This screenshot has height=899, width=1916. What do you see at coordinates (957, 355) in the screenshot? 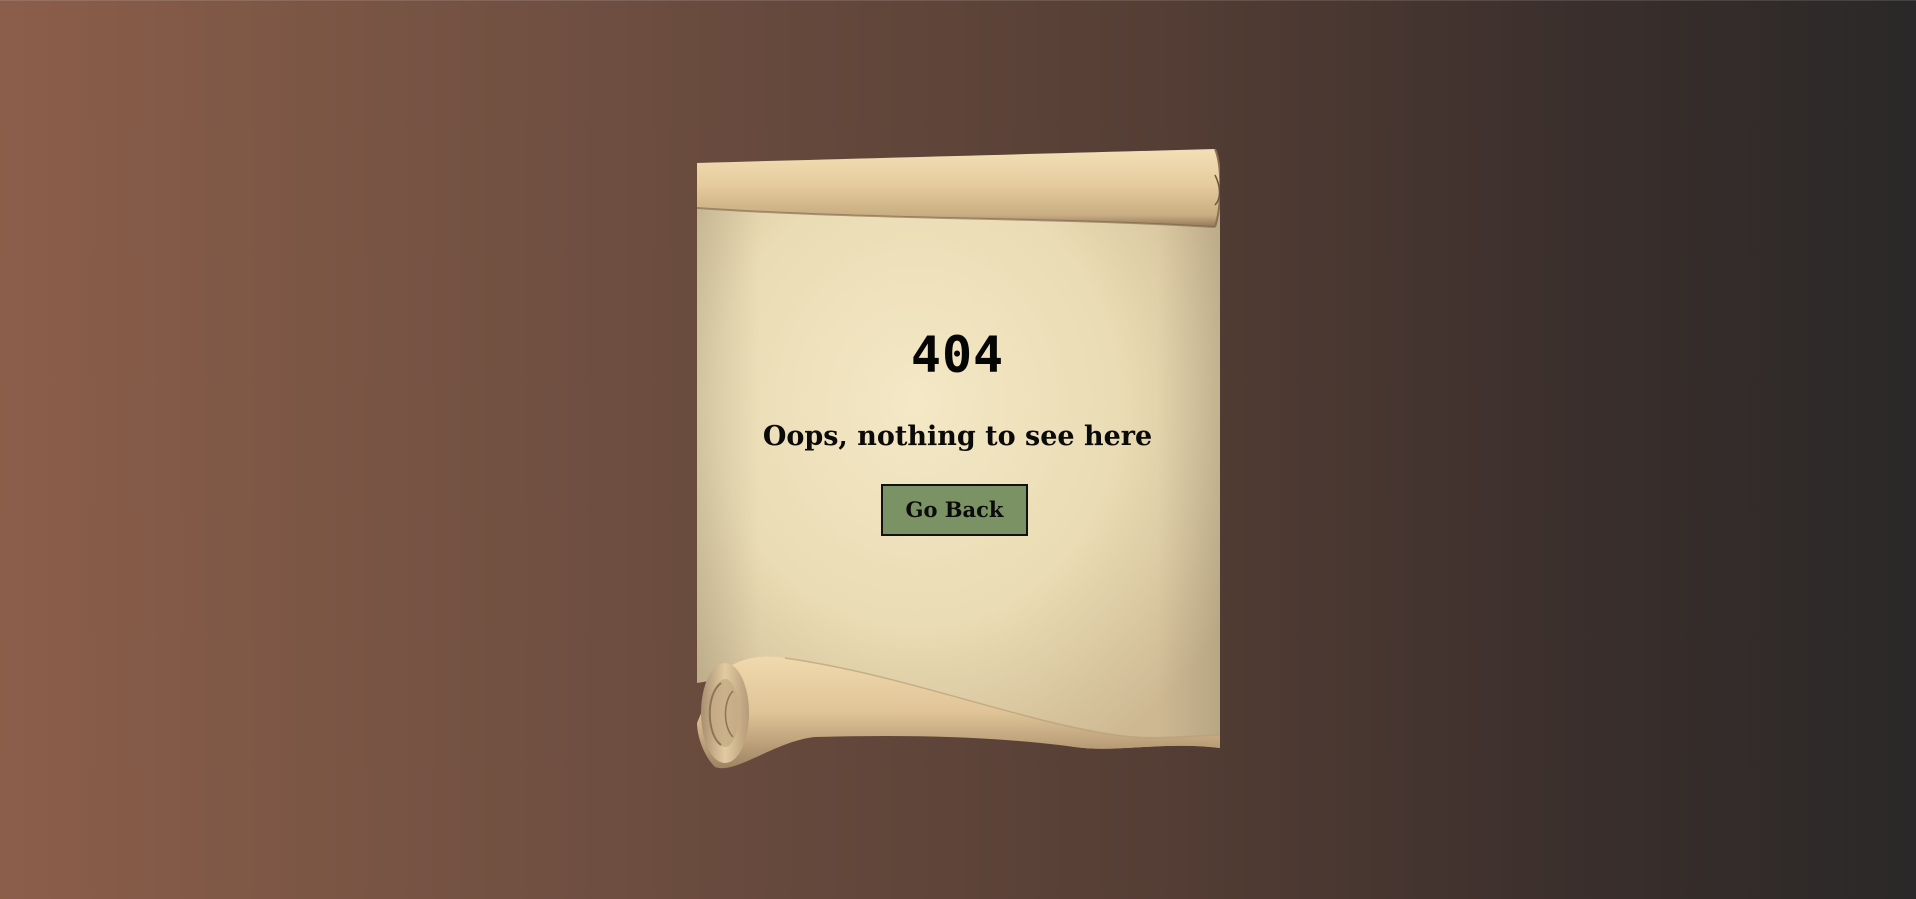
I see `error-code: 404` at bounding box center [957, 355].